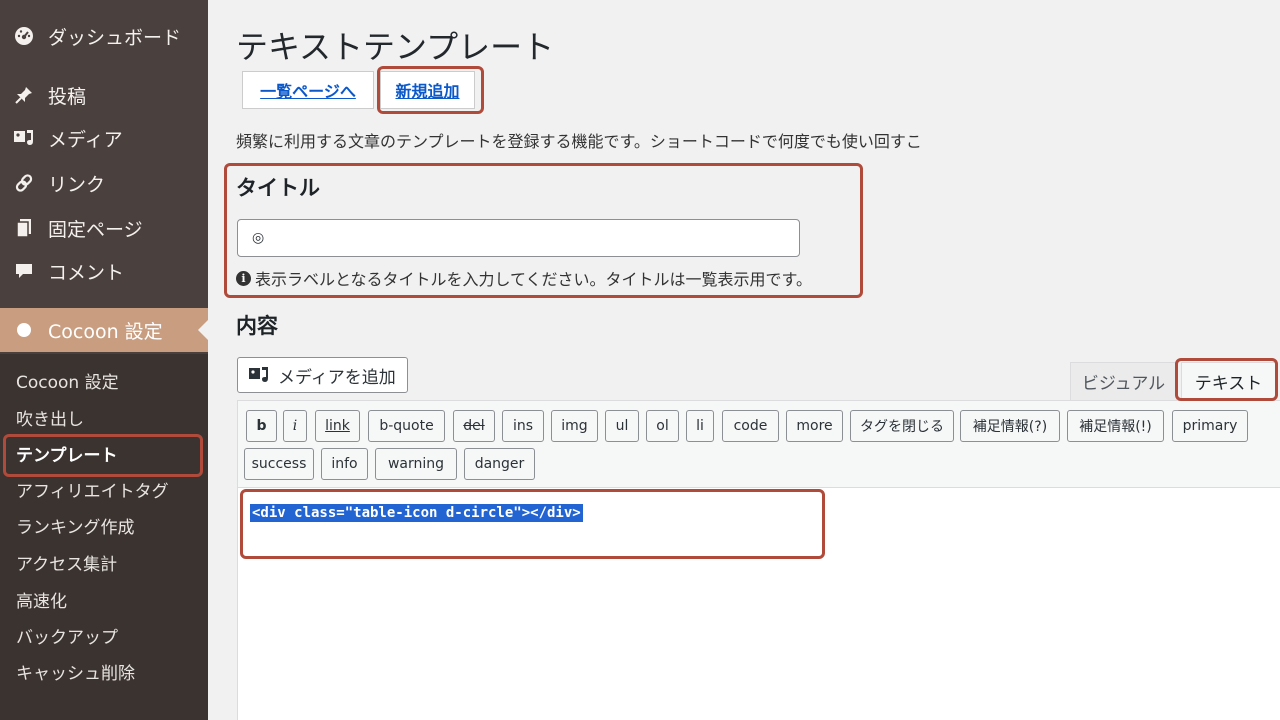 This screenshot has width=1280, height=720. Describe the element at coordinates (416, 464) in the screenshot. I see `qt-warning-button: warning` at that location.